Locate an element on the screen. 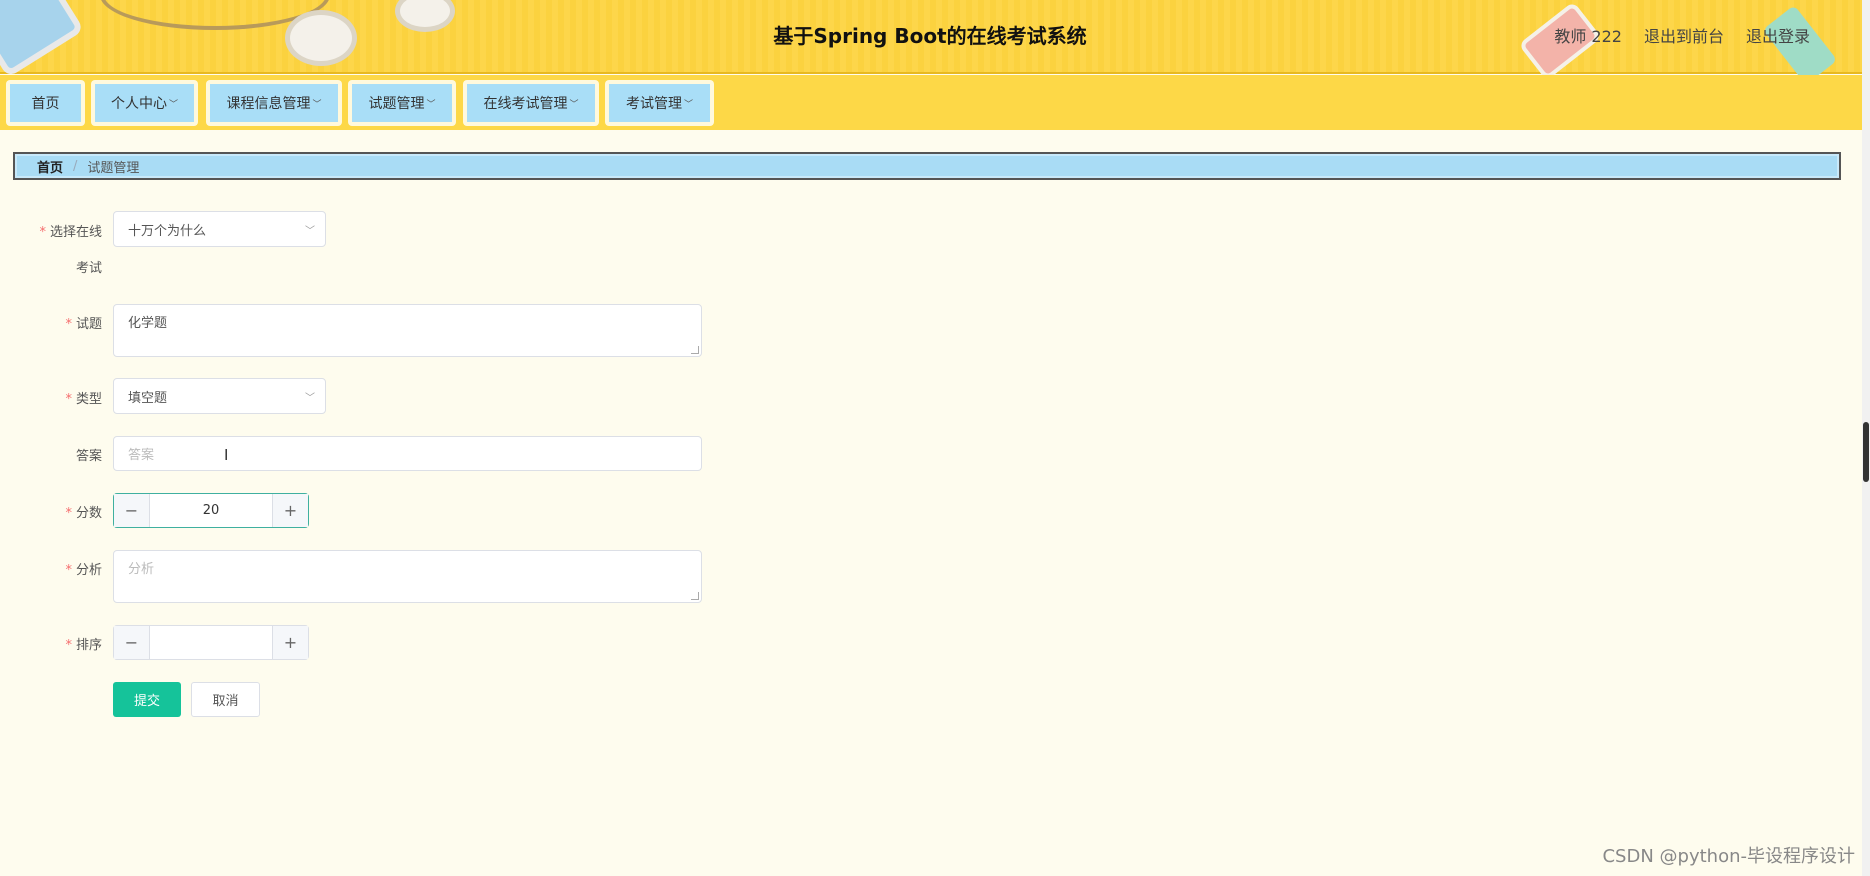  score-value: 20 is located at coordinates (211, 510).